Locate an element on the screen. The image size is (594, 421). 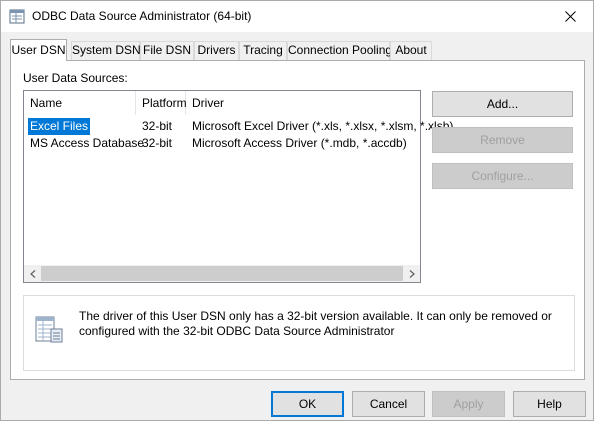
remove-button: Remove is located at coordinates (502, 140).